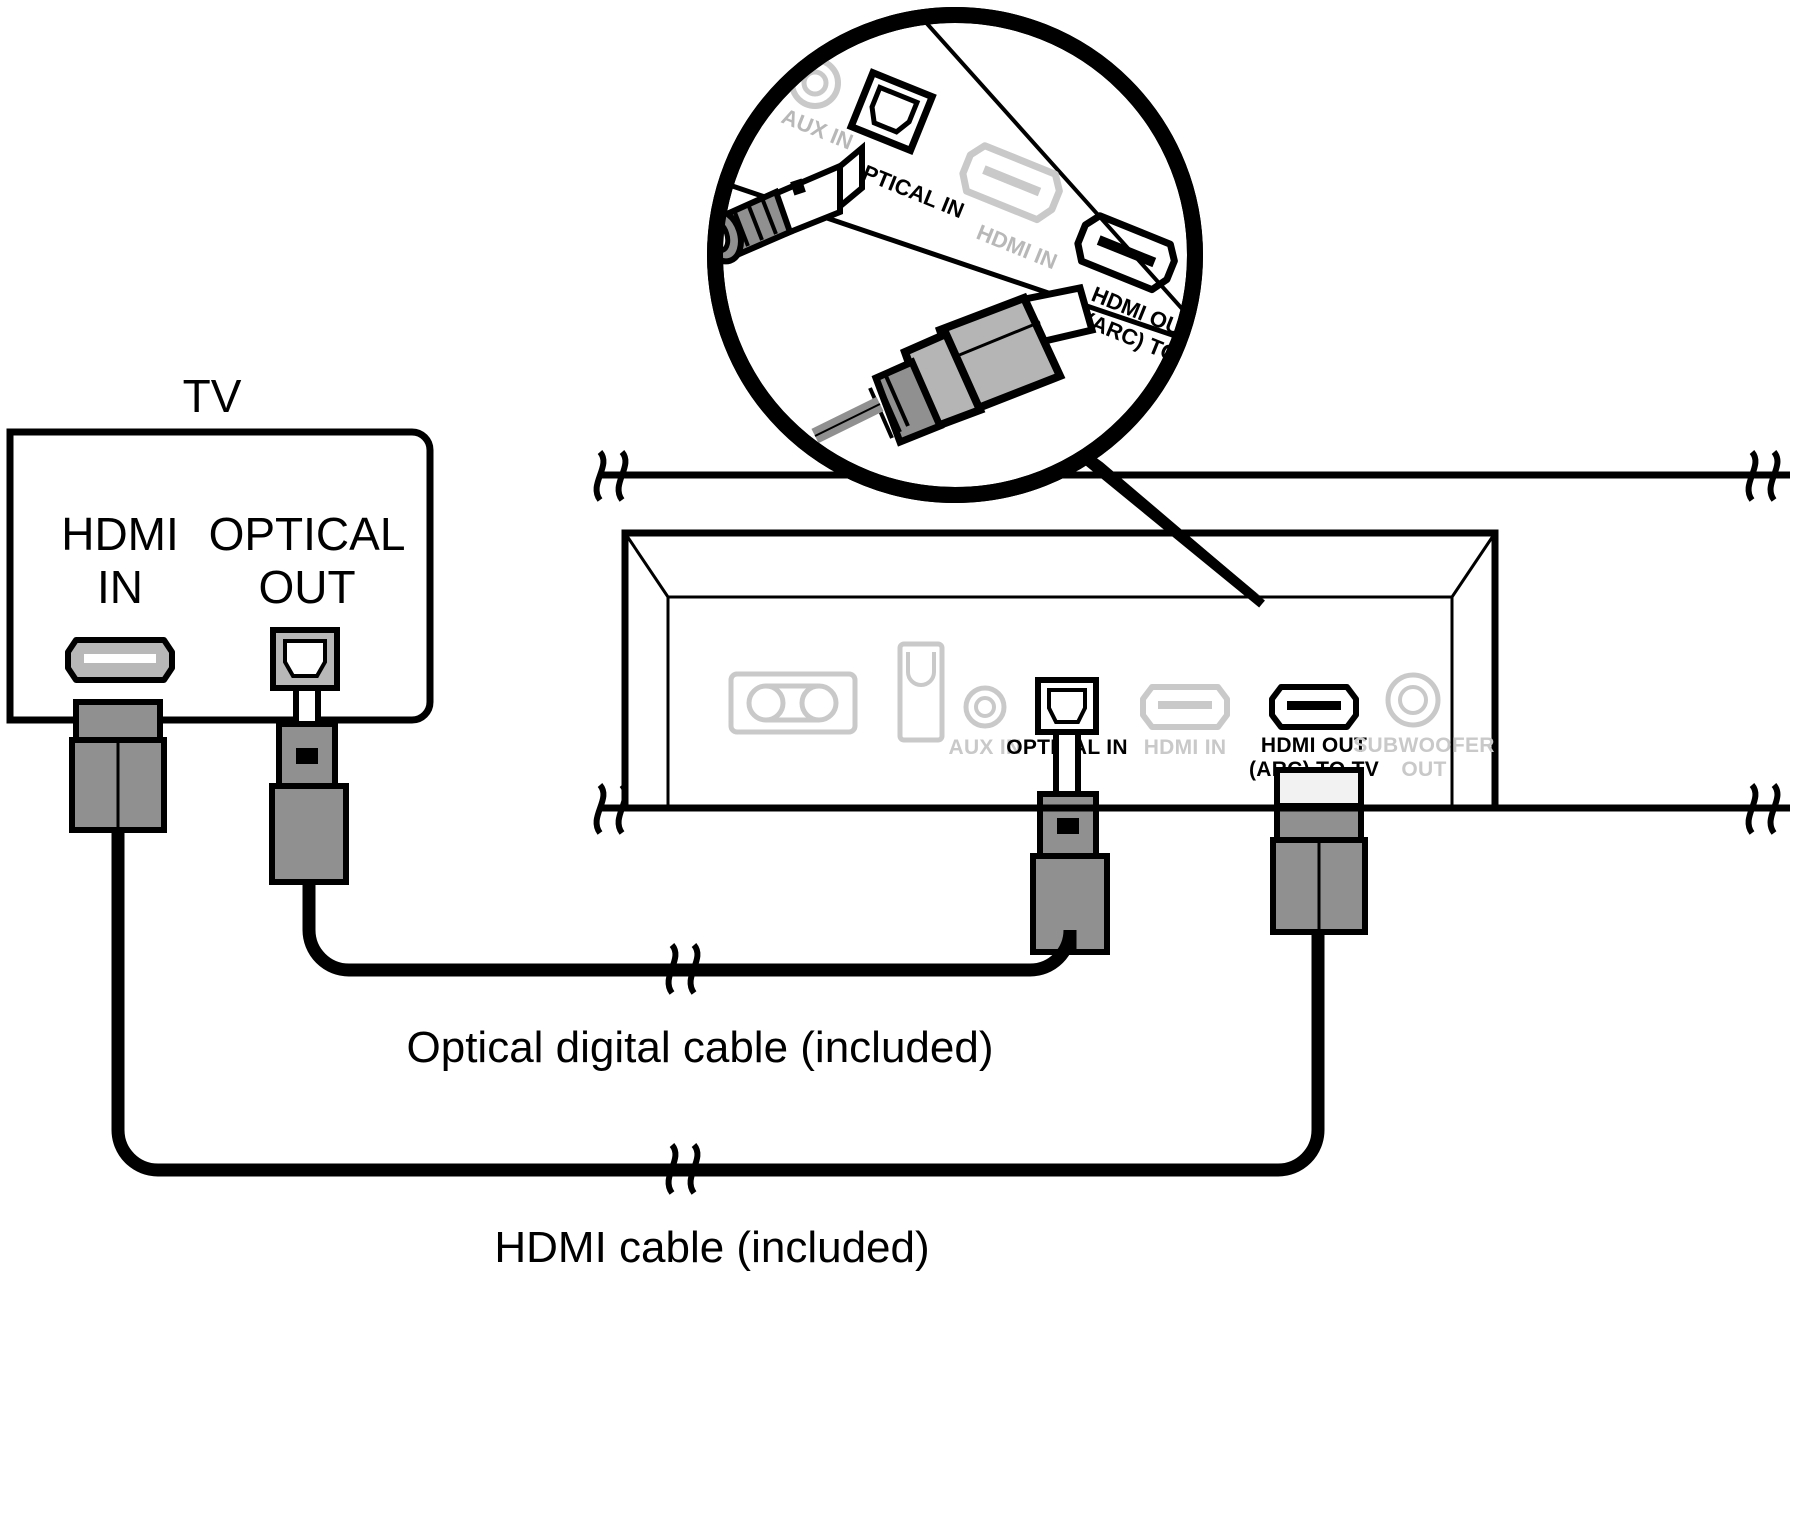 This screenshot has height=1533, width=1805. I want to click on tv-hdmi-port-icon, so click(120, 660).